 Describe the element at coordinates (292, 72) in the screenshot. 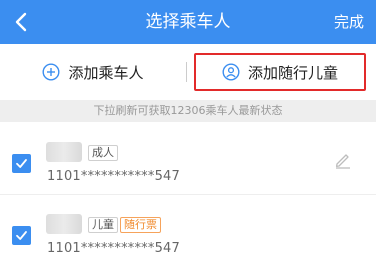

I see `add-child-label: 添加随行儿童` at that location.